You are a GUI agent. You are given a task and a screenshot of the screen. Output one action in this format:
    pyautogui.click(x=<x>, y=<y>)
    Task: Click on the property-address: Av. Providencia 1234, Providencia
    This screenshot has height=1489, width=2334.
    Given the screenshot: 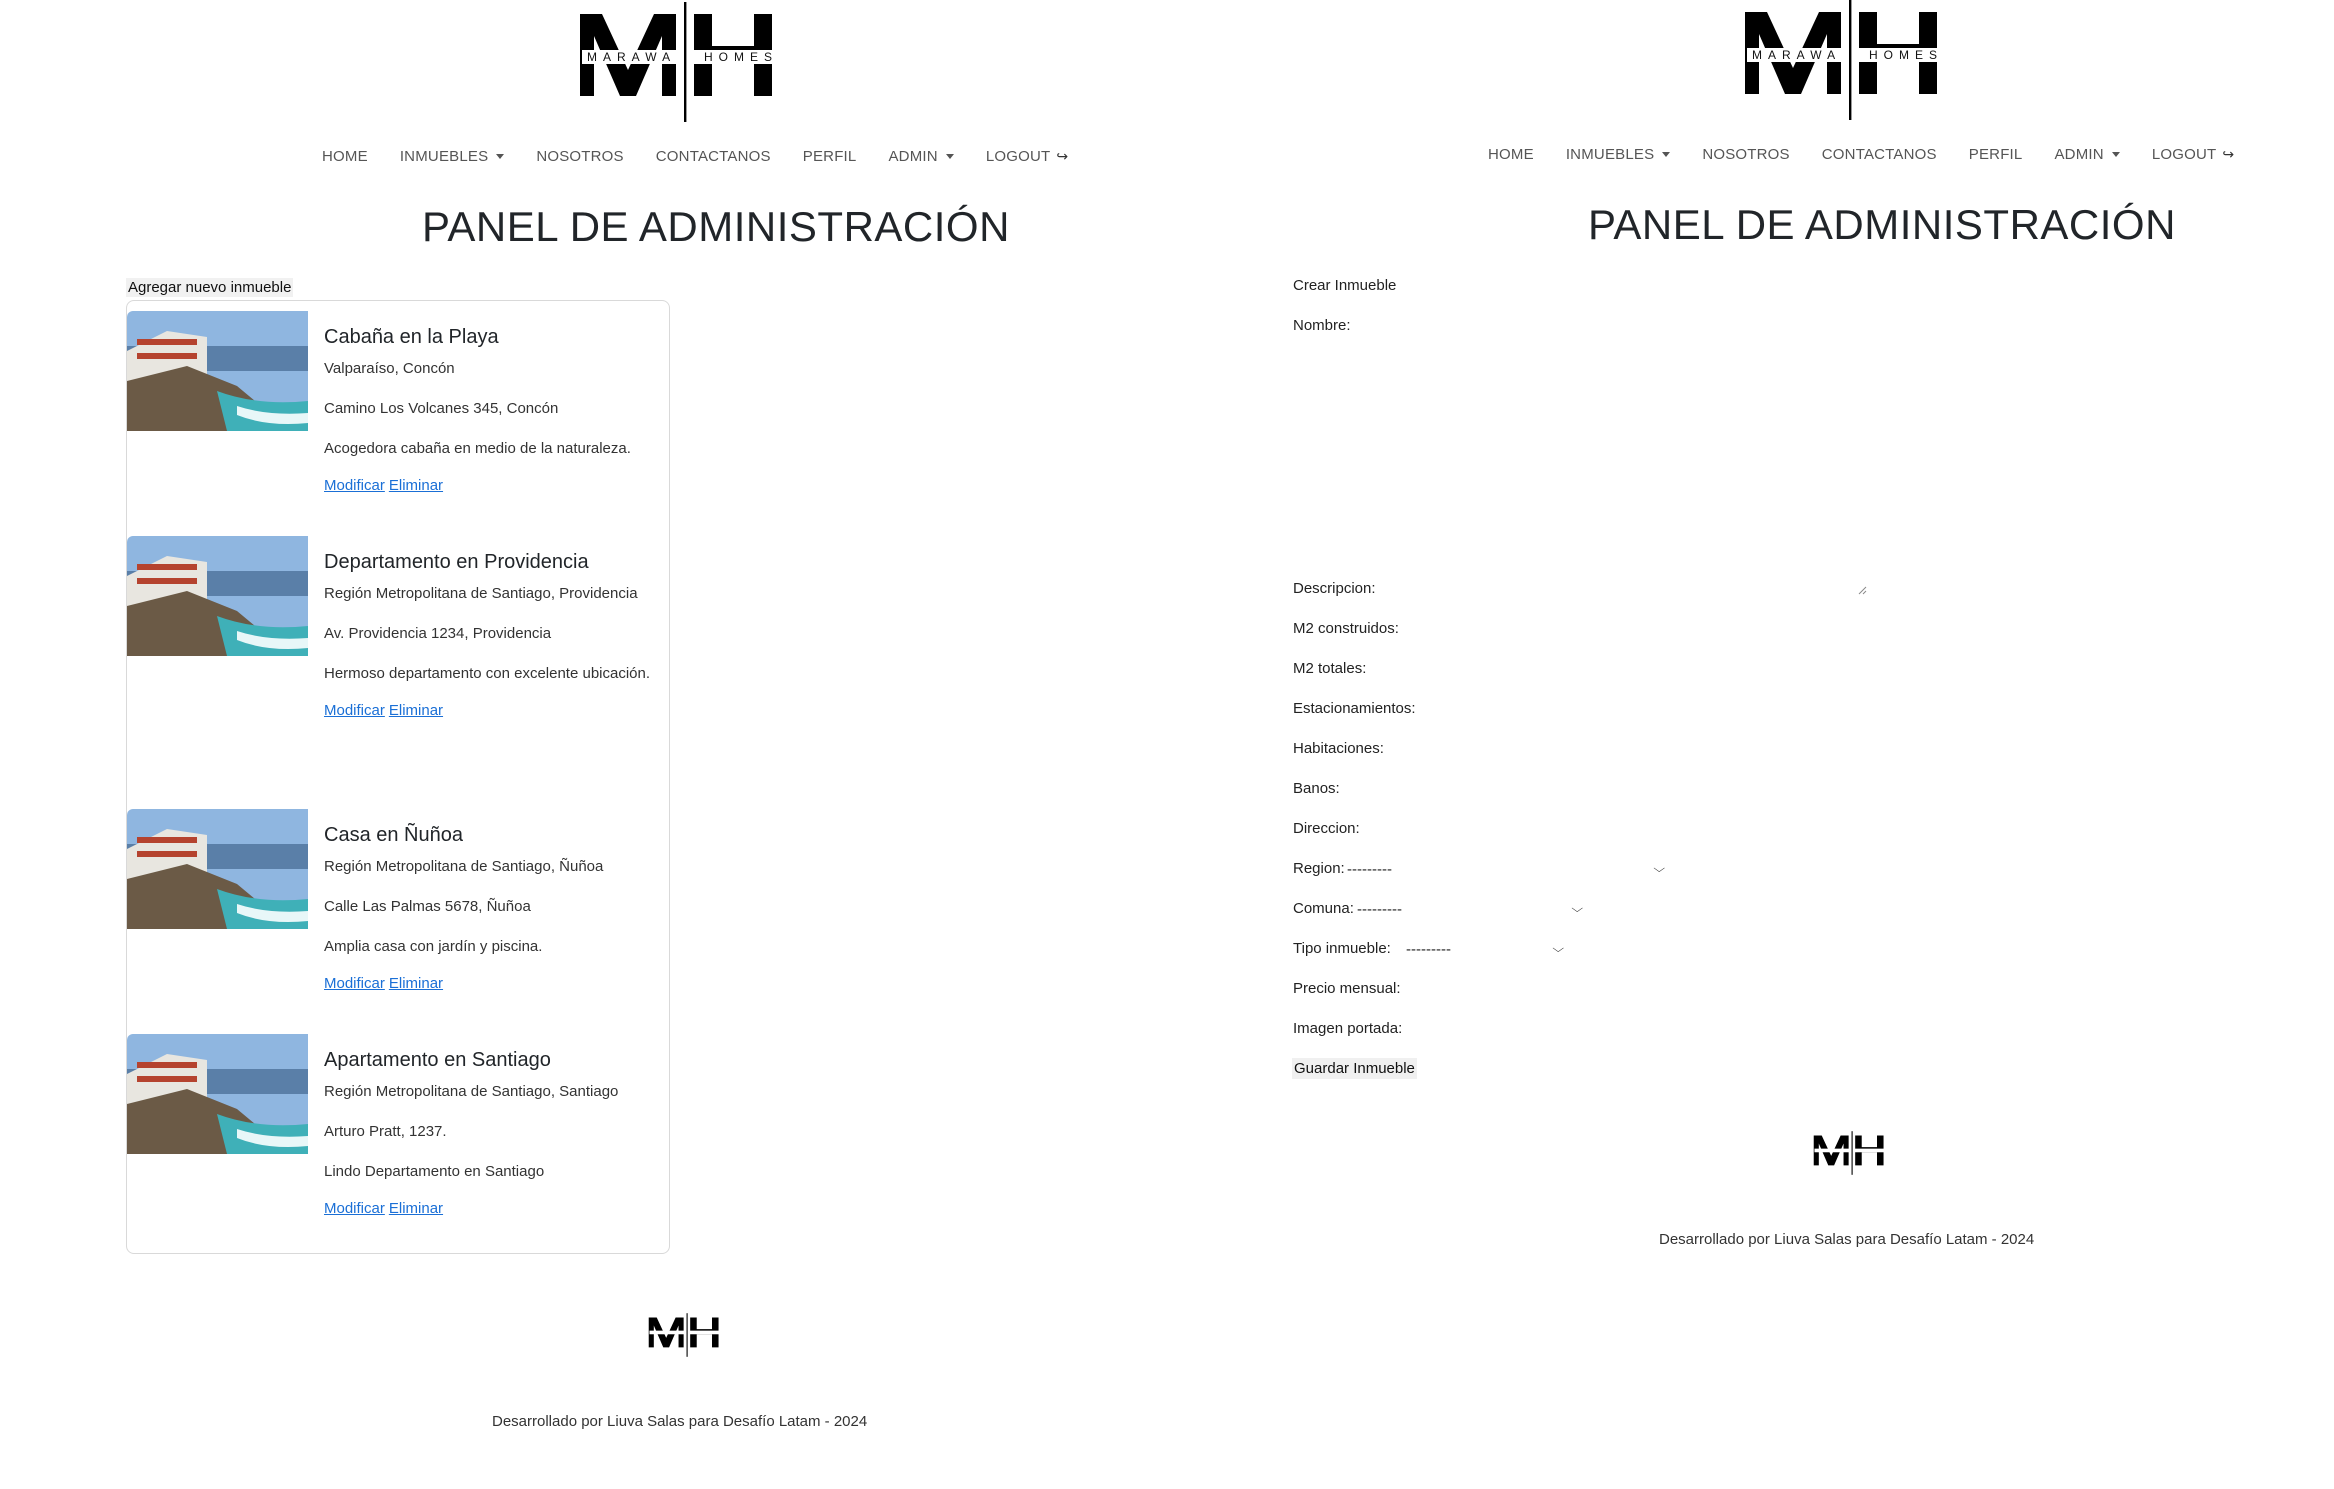 What is the action you would take?
    pyautogui.click(x=438, y=633)
    